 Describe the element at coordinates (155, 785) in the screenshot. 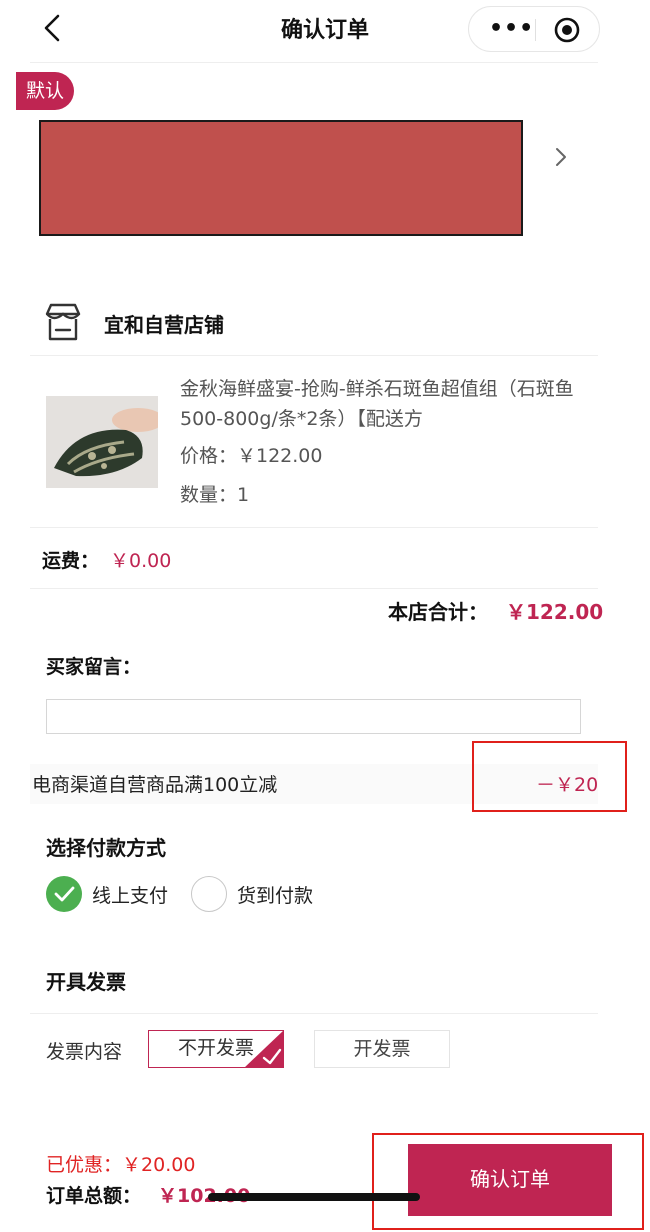

I see `discount-label: 电商渠道自营商品满100立减` at that location.